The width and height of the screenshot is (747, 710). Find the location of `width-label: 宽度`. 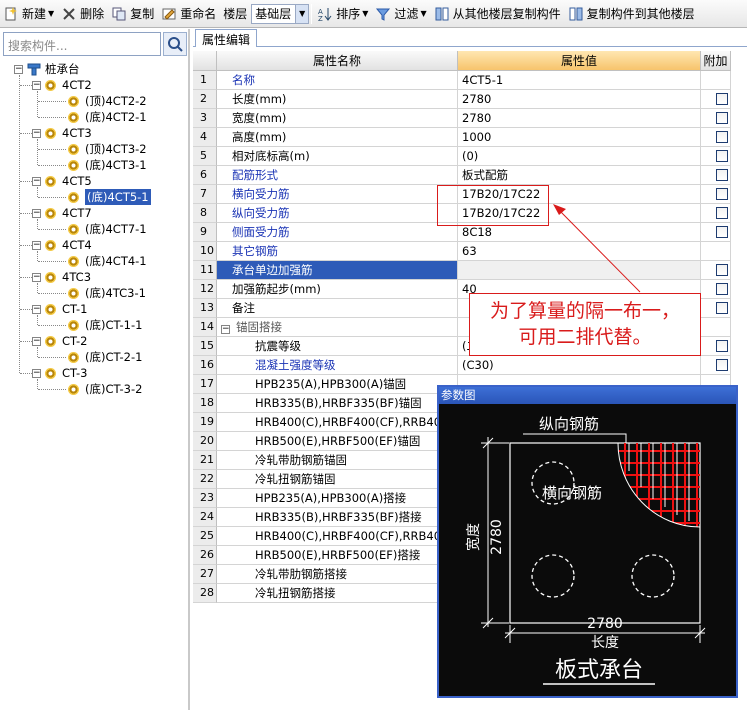

width-label: 宽度 is located at coordinates (473, 537).